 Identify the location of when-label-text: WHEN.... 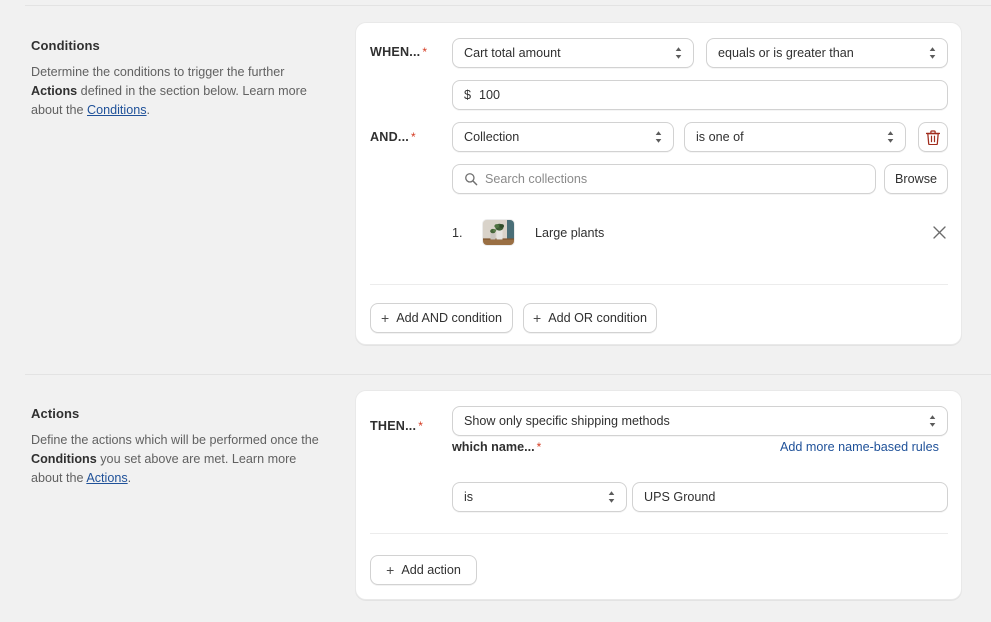
(395, 52).